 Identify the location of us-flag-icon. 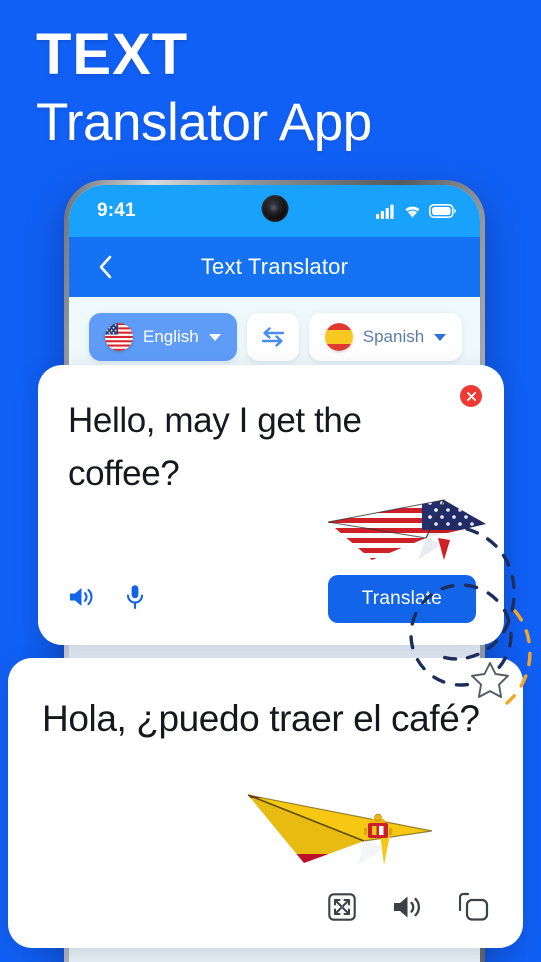
(119, 337).